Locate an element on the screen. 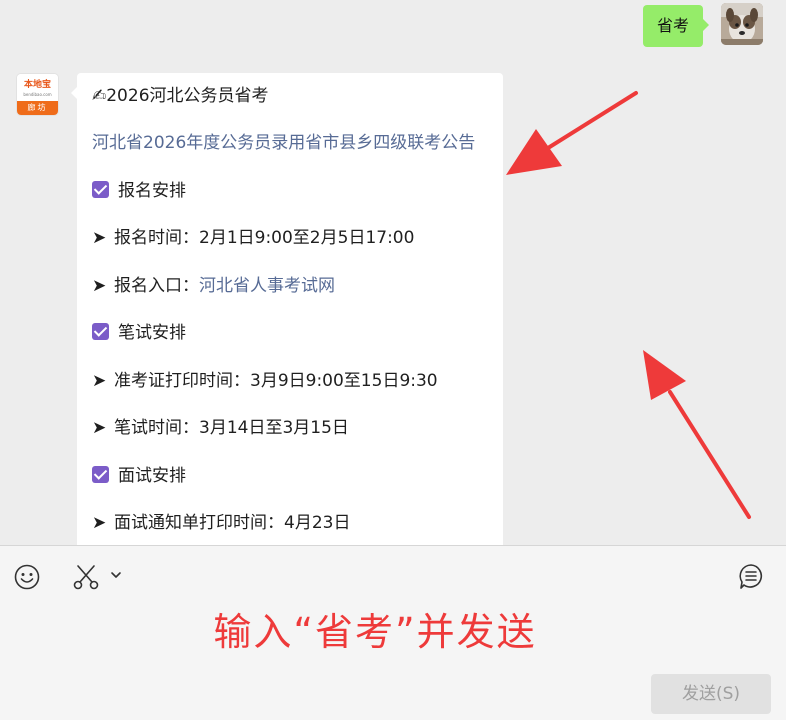 This screenshot has width=786, height=720. logo-domain: bendibao.com is located at coordinates (37, 94).